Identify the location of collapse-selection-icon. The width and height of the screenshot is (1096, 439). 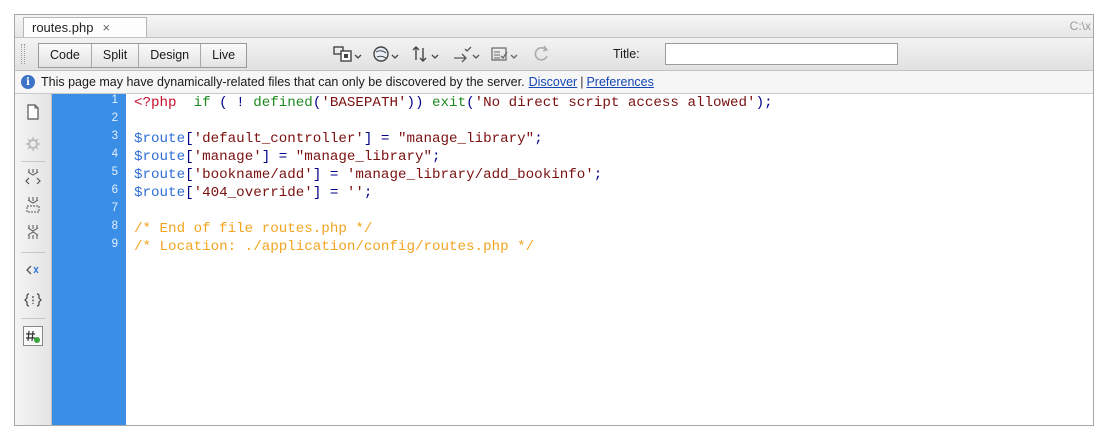
(33, 204).